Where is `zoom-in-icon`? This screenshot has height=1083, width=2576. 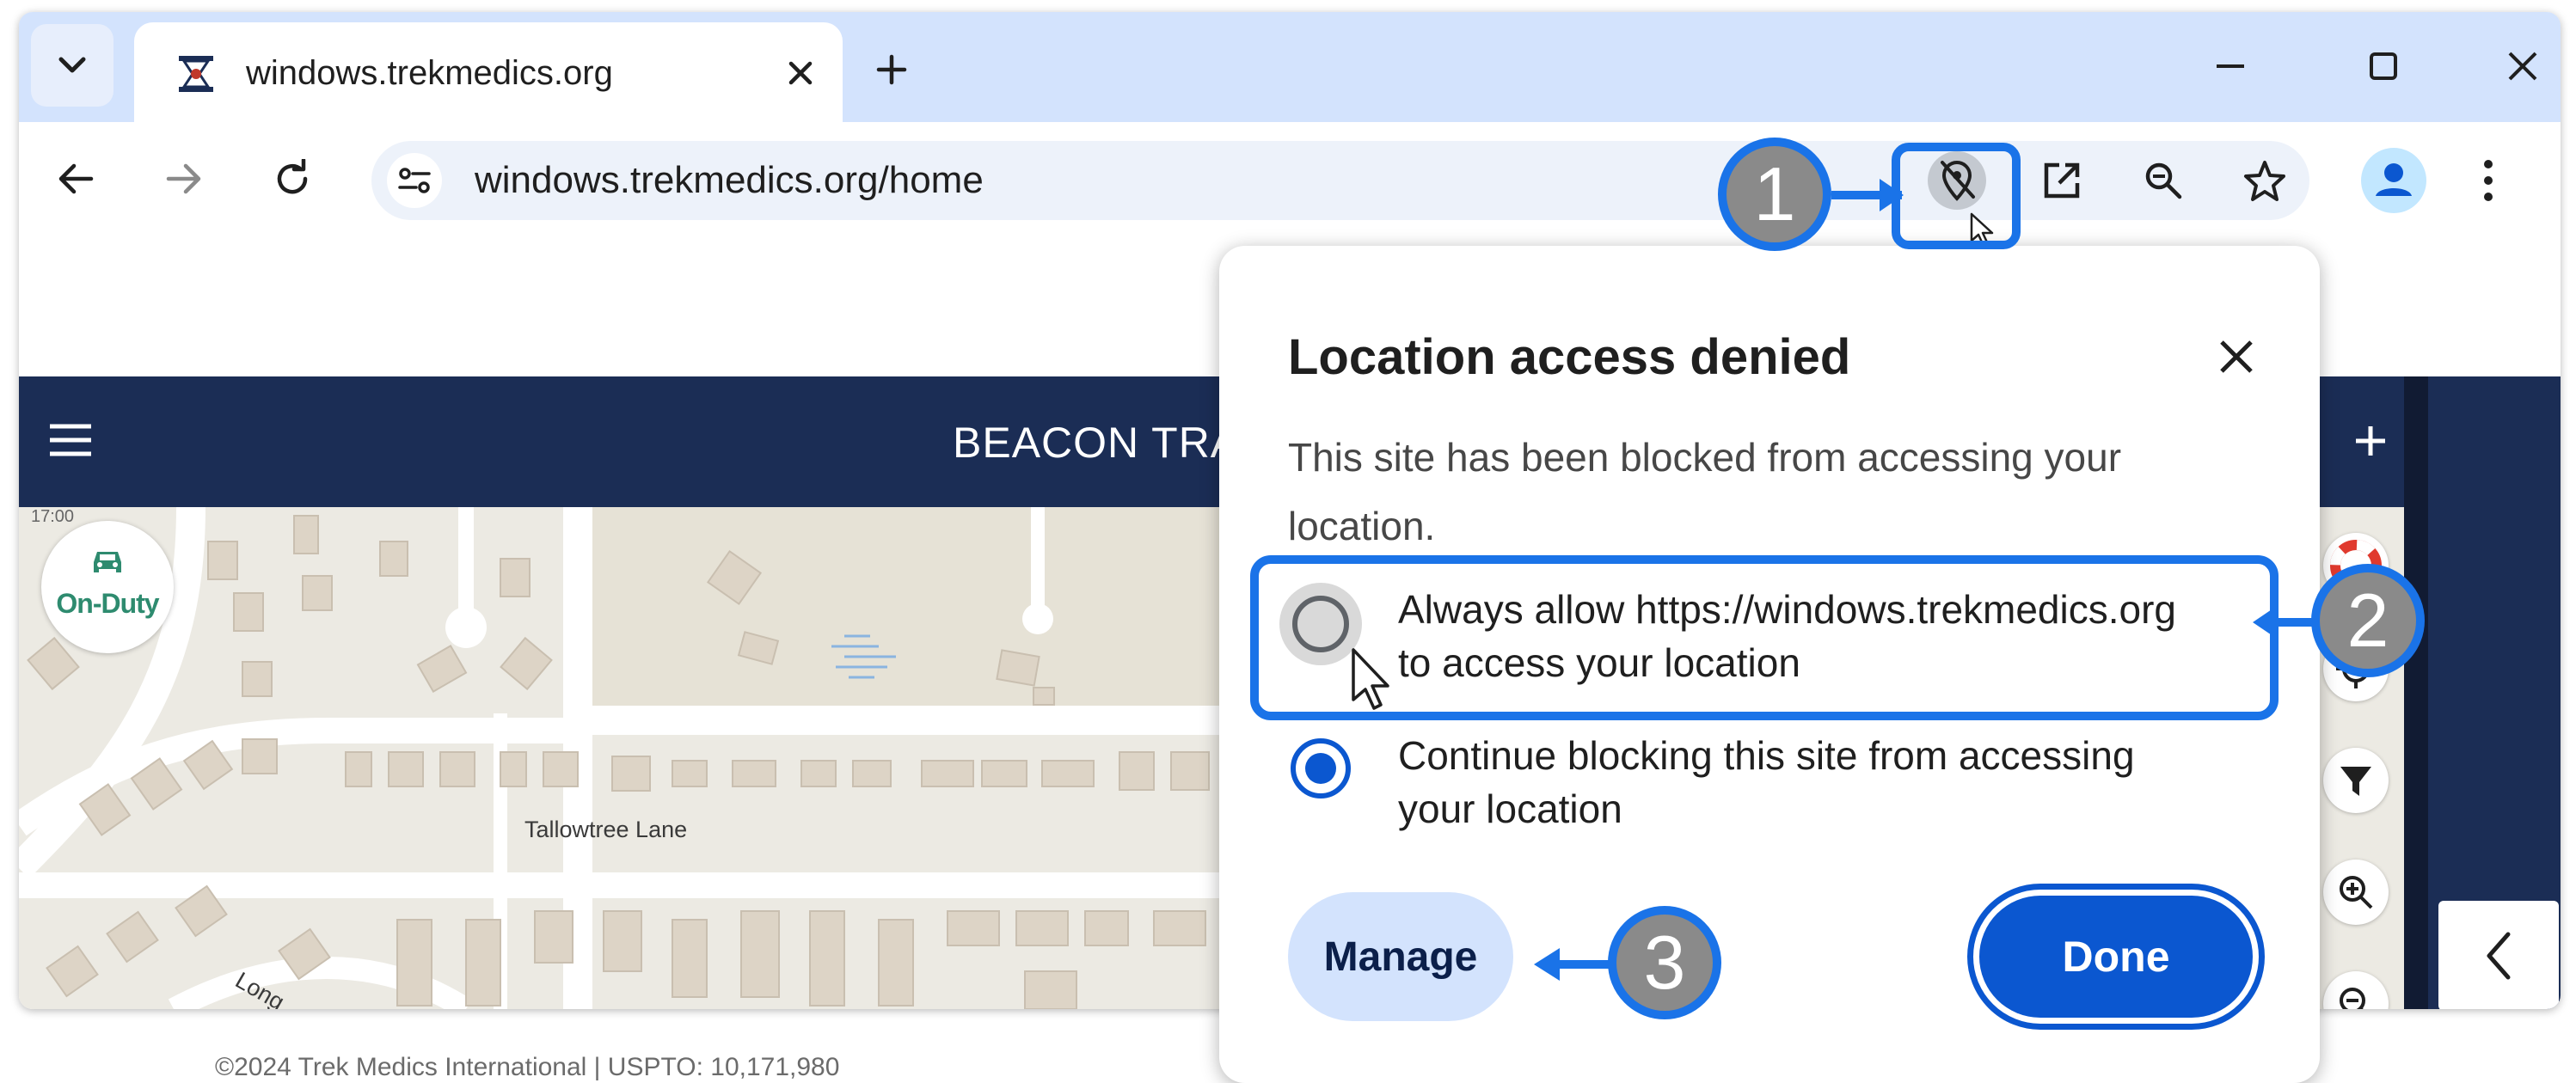
zoom-in-icon is located at coordinates (2357, 892).